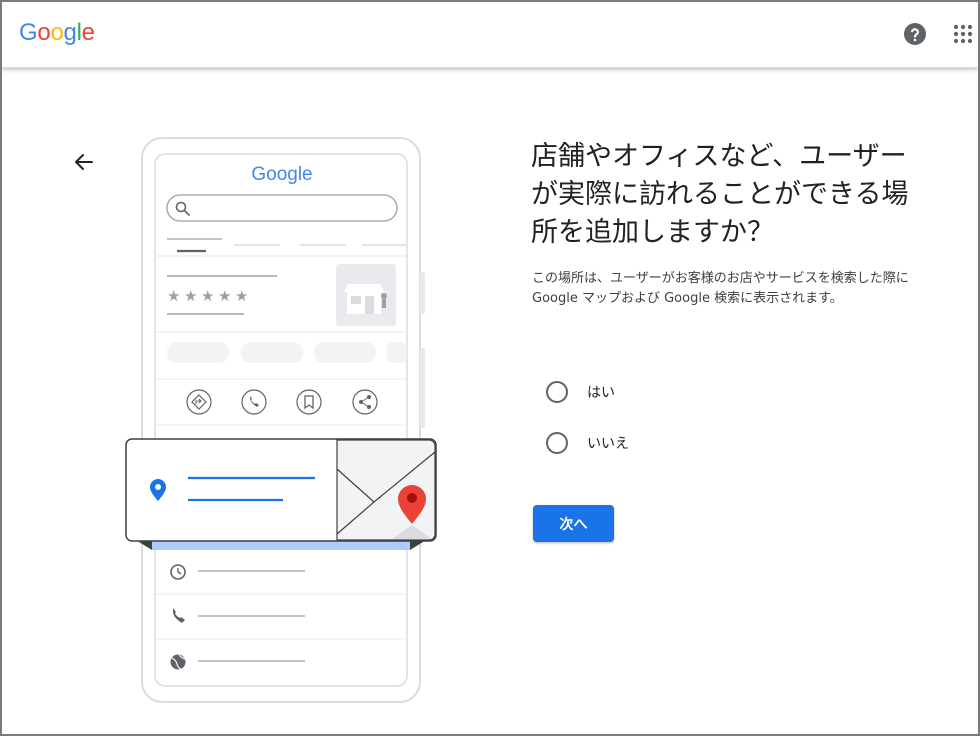  Describe the element at coordinates (199, 402) in the screenshot. I see `illustration-directions-icon` at that location.